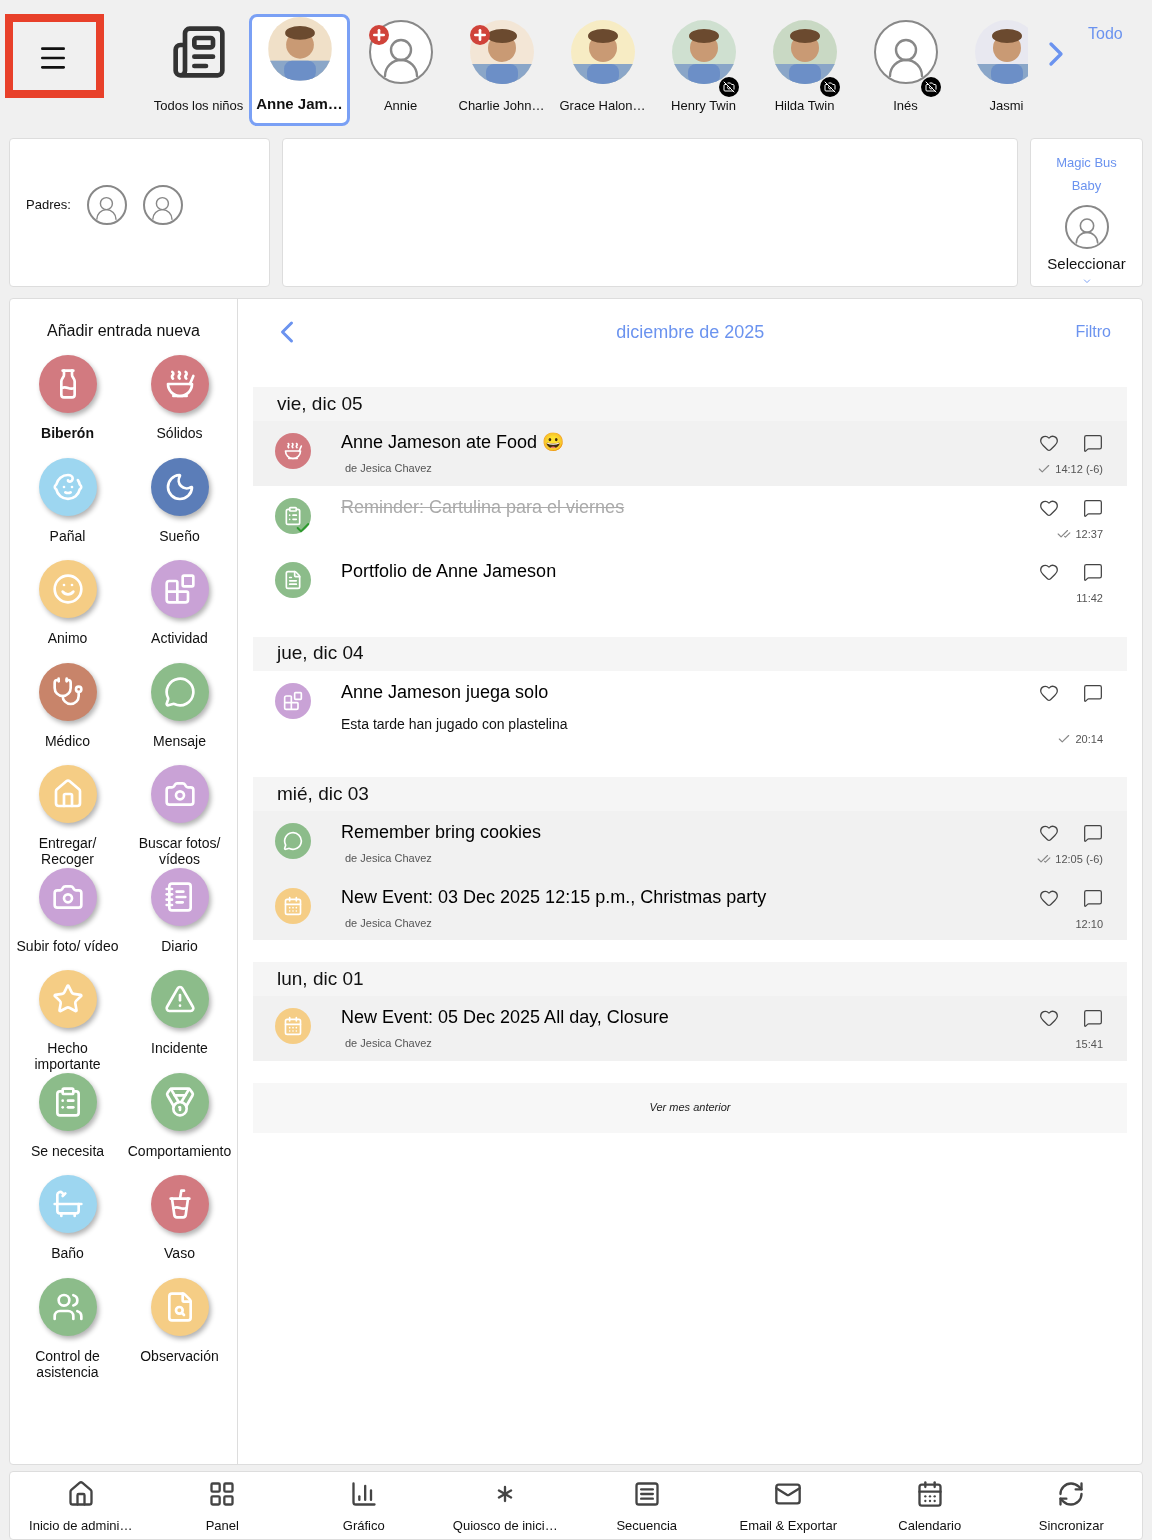 Image resolution: width=1152 pixels, height=1540 pixels. I want to click on grid-icon, so click(222, 1493).